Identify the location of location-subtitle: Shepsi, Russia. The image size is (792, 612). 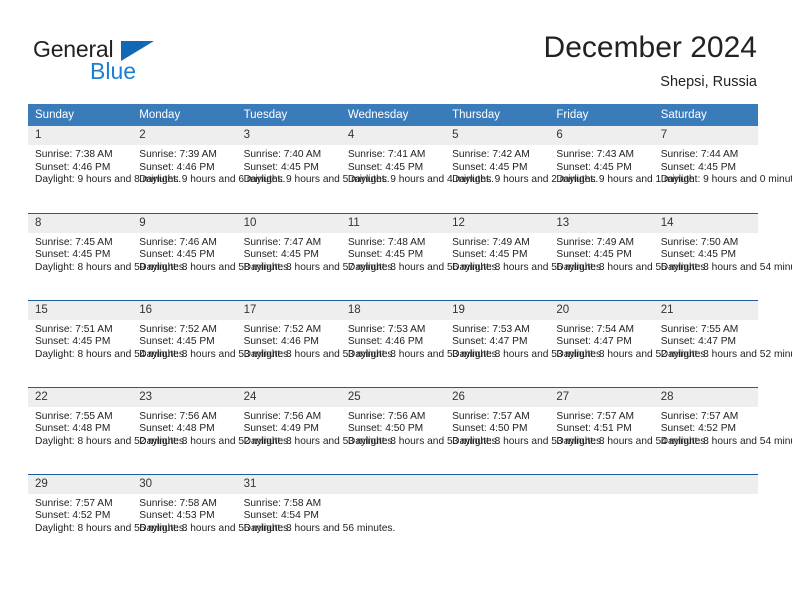
(708, 82).